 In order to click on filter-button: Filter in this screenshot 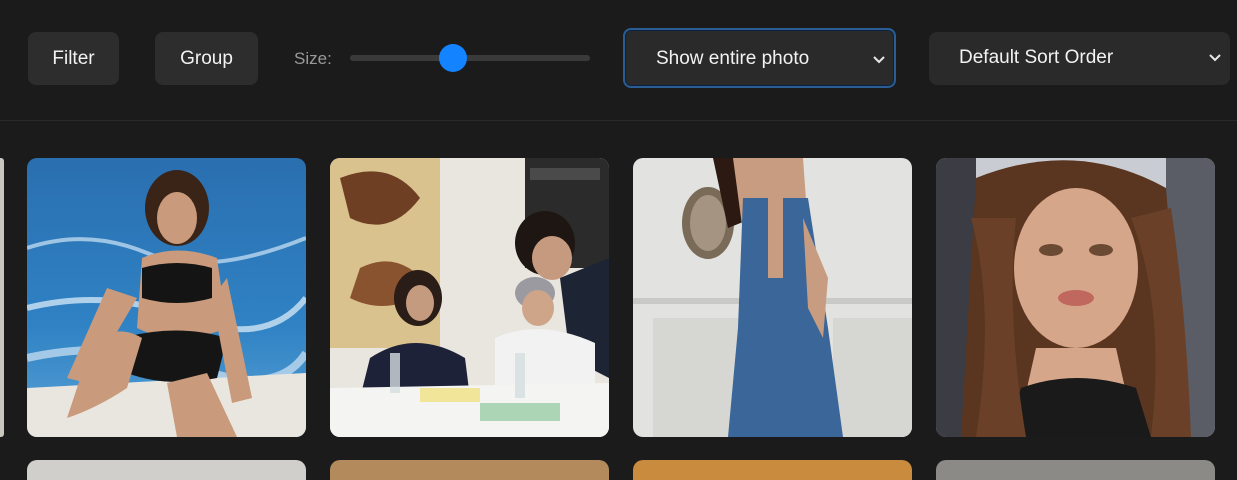, I will do `click(73, 58)`.